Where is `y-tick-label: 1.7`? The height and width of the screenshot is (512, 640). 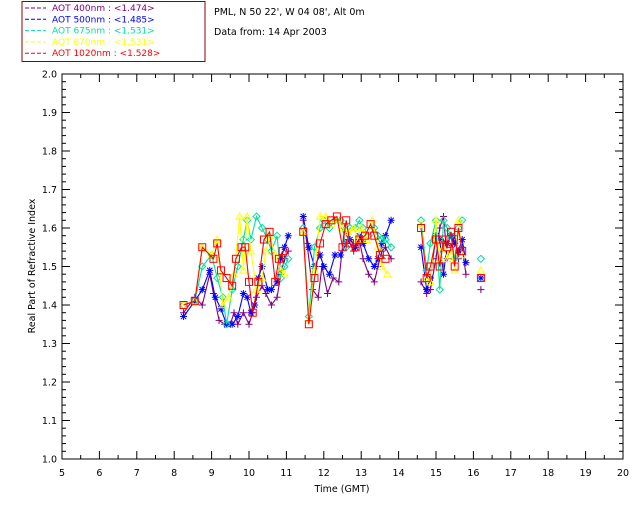
y-tick-label: 1.7 is located at coordinates (49, 190).